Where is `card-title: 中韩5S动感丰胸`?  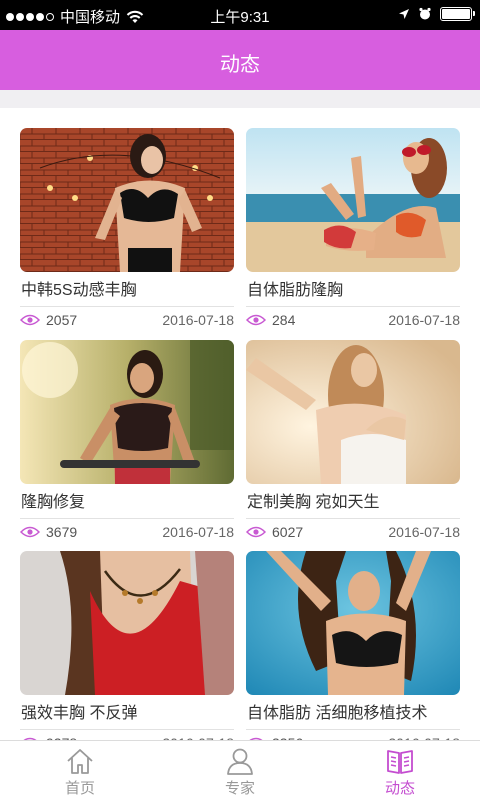
card-title: 中韩5S动感丰胸 is located at coordinates (127, 291).